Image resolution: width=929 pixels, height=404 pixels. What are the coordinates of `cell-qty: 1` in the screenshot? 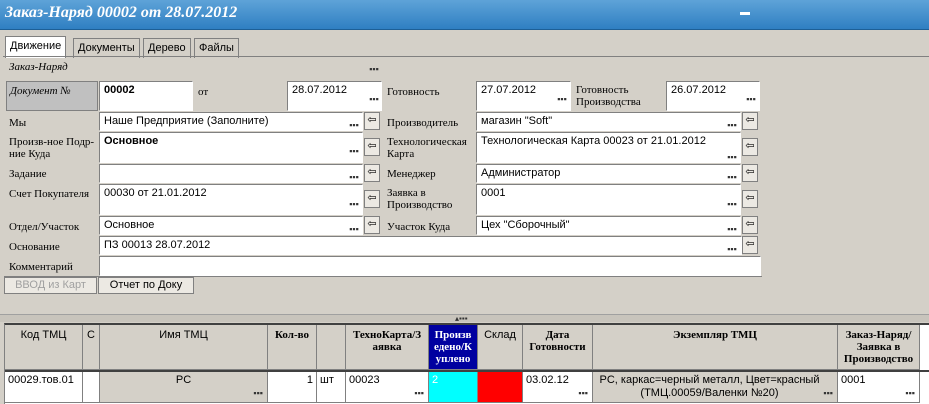 It's located at (292, 387).